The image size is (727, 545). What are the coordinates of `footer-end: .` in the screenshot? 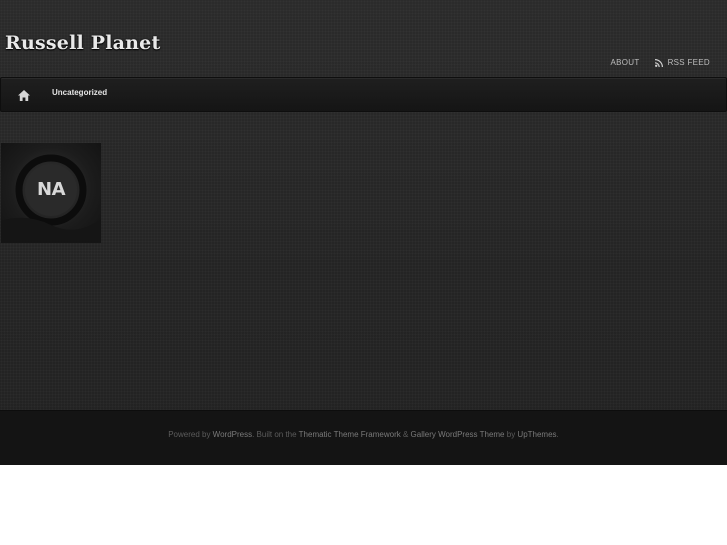 It's located at (557, 434).